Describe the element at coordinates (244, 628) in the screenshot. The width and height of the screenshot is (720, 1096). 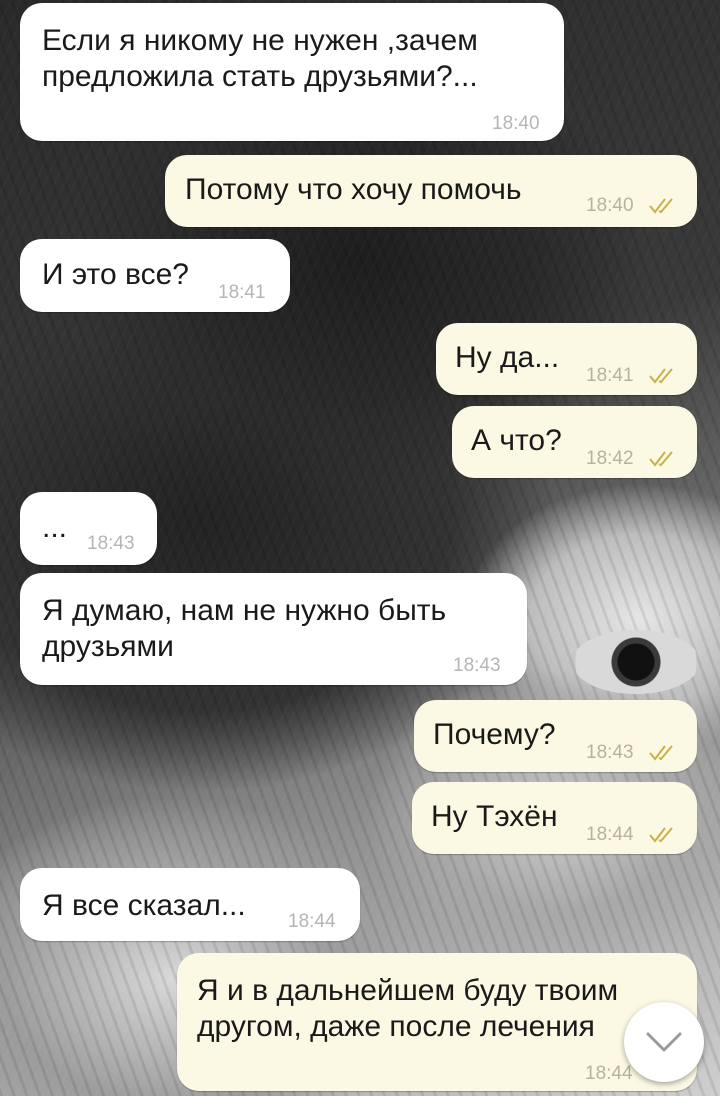
I see `message-text: Я думаю, нам не нужно быть друзьями` at that location.